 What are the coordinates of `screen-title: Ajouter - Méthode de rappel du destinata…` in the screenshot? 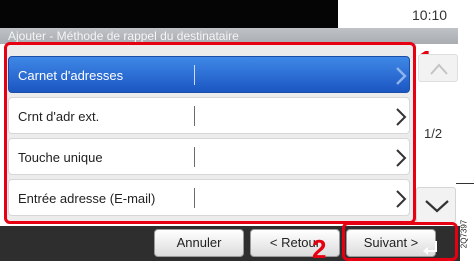 It's located at (123, 36).